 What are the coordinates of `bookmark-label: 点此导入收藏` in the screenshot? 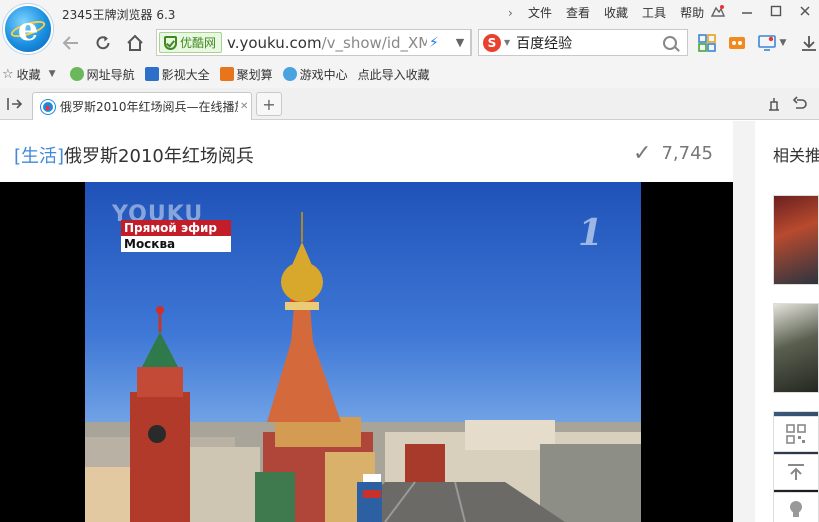 It's located at (393, 74).